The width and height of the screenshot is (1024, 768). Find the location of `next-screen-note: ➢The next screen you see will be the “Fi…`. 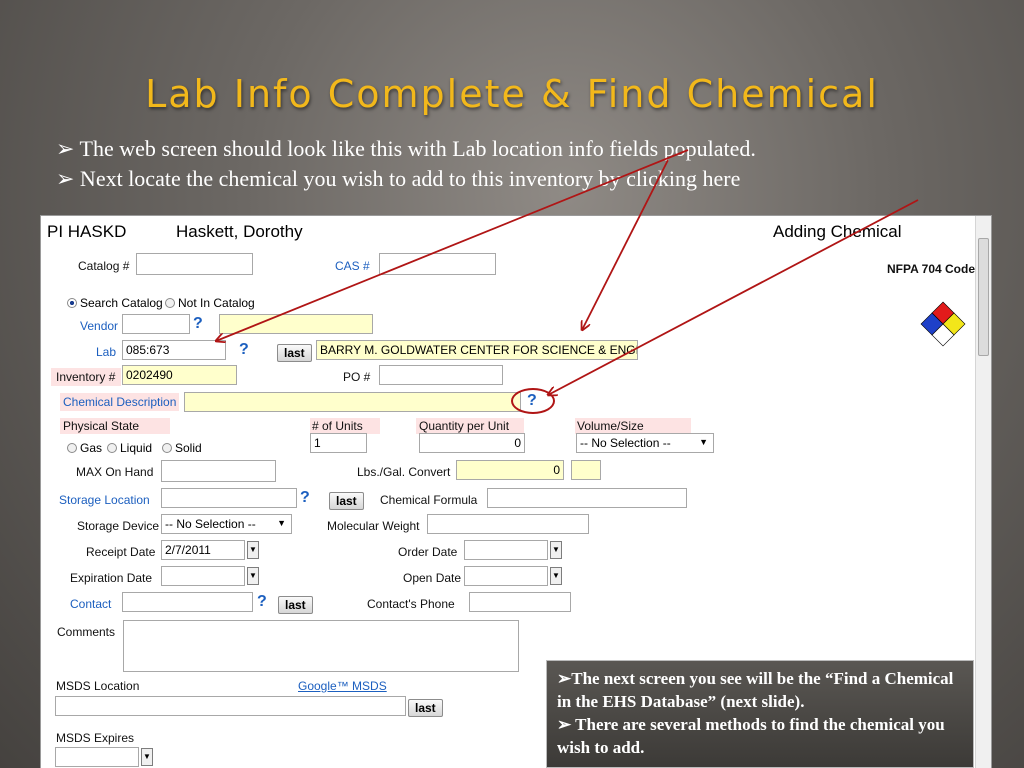

next-screen-note: ➢The next screen you see will be the “Fi… is located at coordinates (760, 714).